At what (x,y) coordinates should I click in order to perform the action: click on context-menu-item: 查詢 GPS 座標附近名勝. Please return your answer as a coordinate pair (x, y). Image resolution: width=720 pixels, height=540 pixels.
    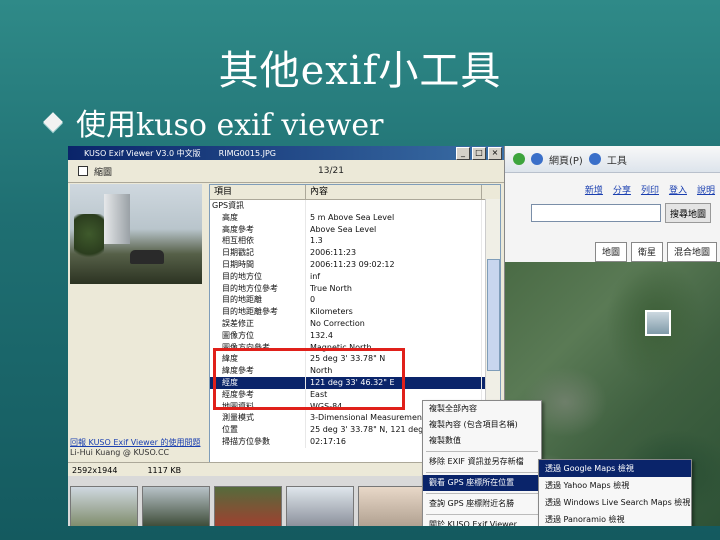
    Looking at the image, I should click on (482, 504).